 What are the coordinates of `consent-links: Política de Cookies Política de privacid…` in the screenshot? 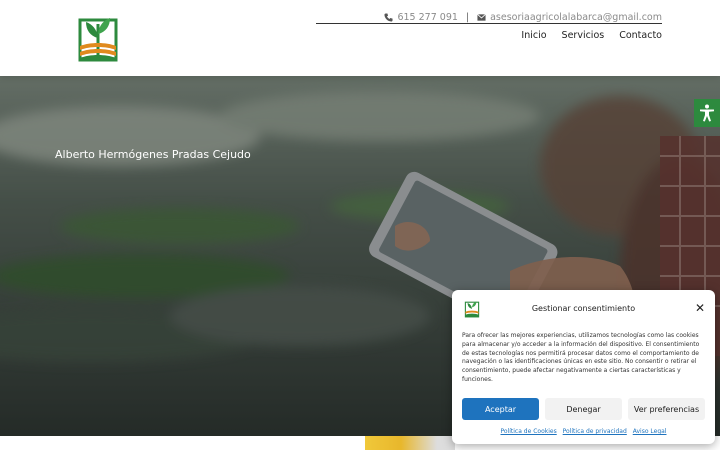 It's located at (583, 431).